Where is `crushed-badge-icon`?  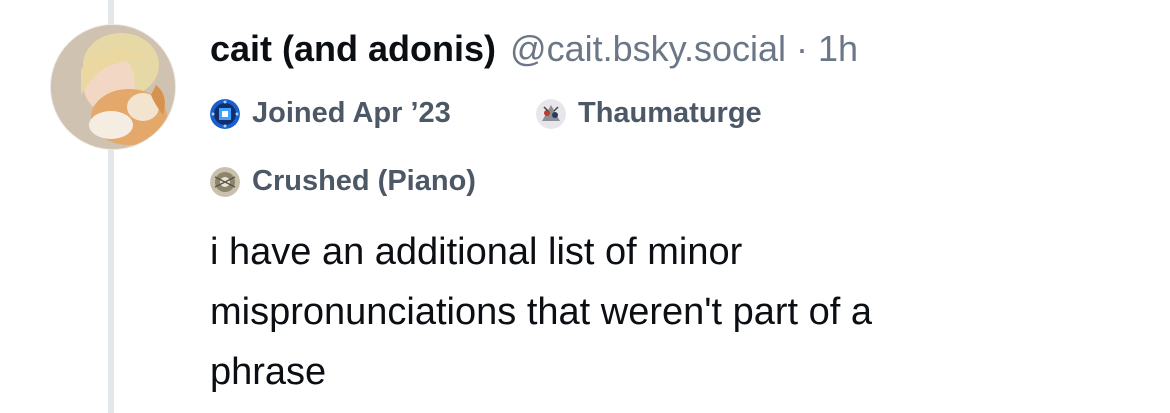
crushed-badge-icon is located at coordinates (225, 181).